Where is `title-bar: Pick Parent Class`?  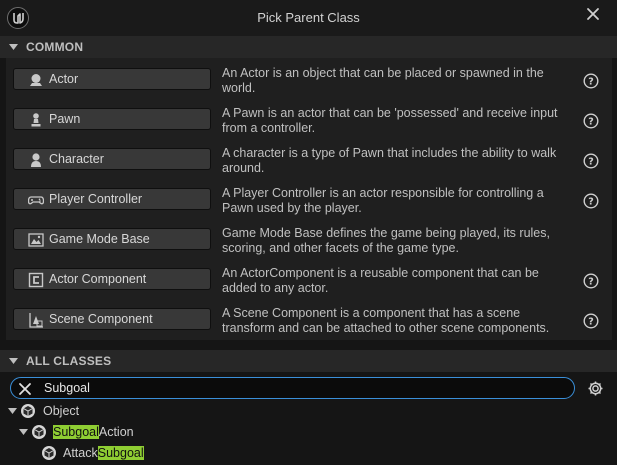 title-bar: Pick Parent Class is located at coordinates (308, 18).